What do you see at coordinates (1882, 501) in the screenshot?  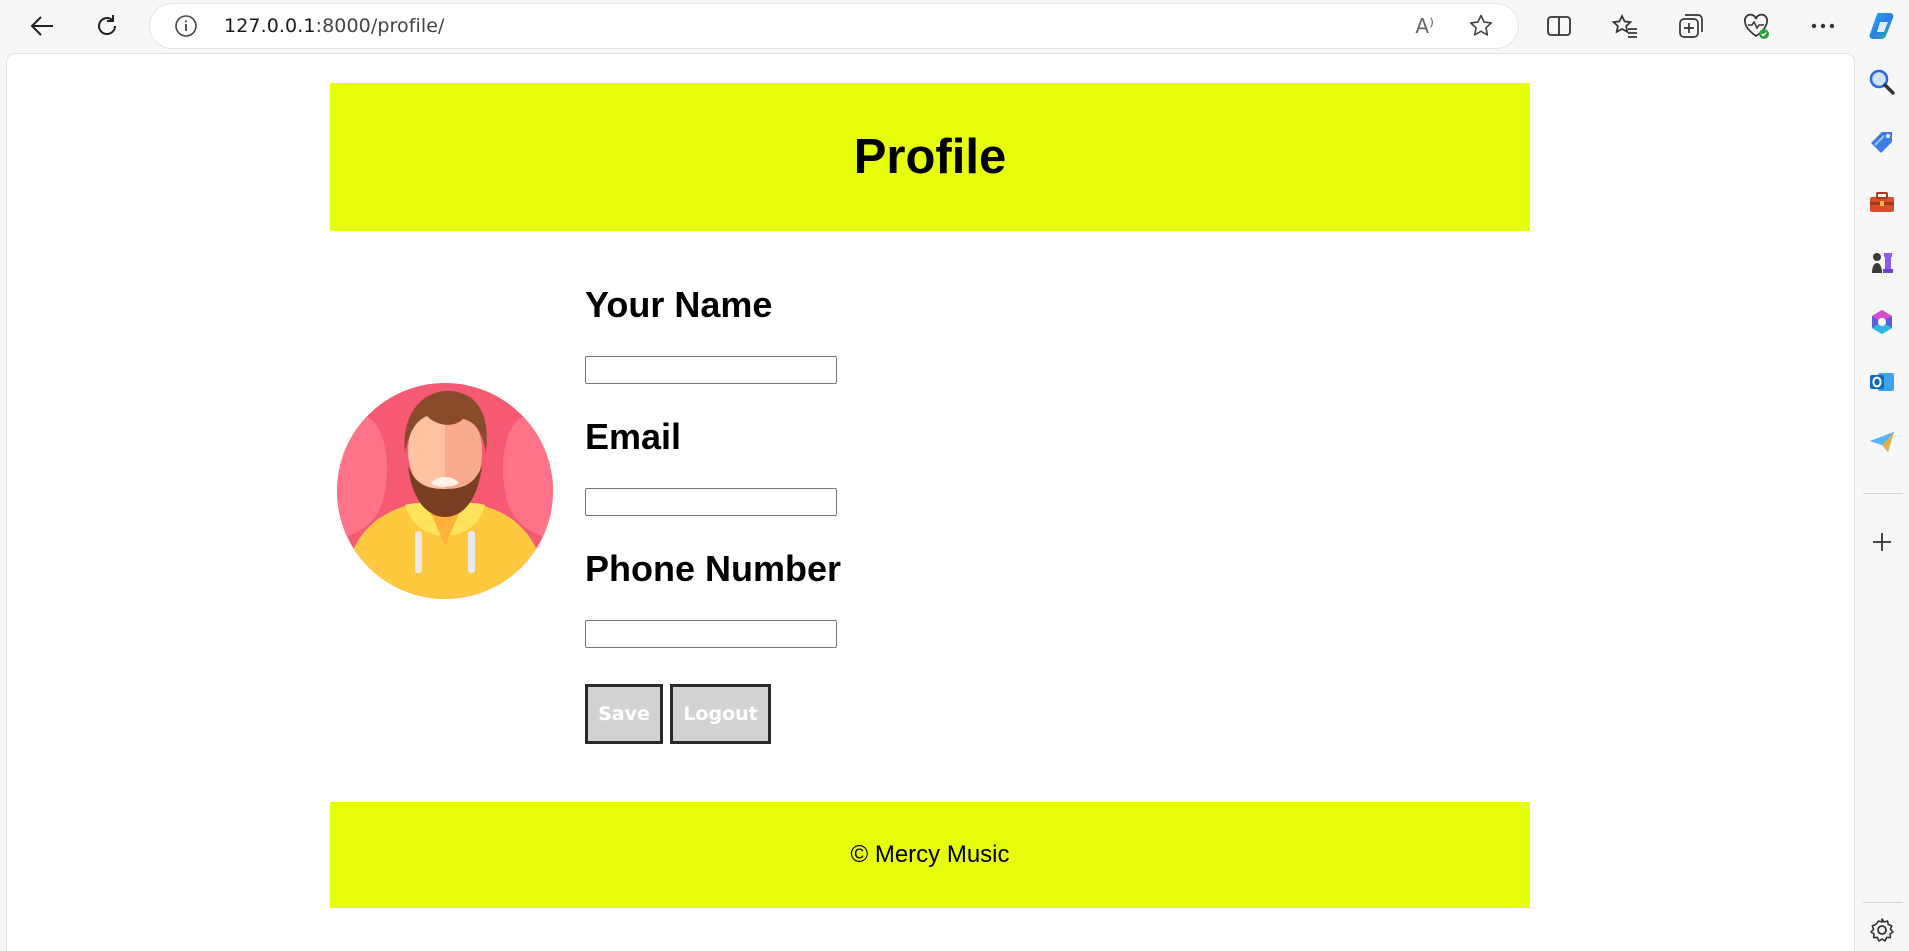 I see `browser-sidebar` at bounding box center [1882, 501].